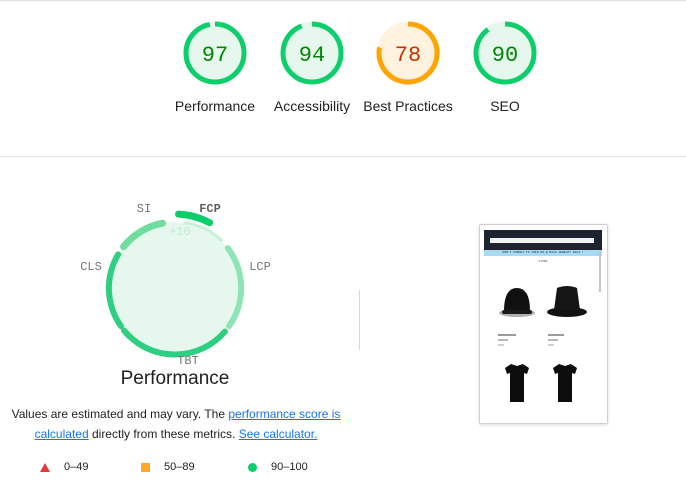  I want to click on gauge-best-practices: 78 Best Practices, so click(408, 68).